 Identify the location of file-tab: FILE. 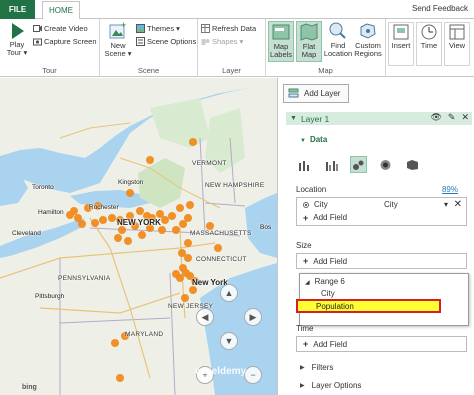
(17, 9).